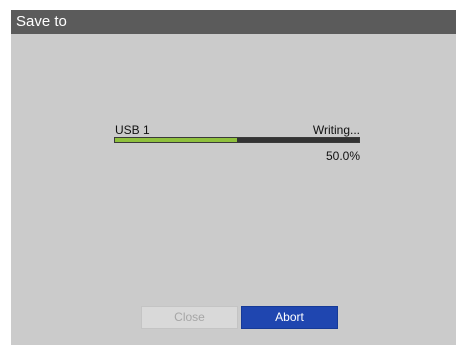 The width and height of the screenshot is (456, 345). What do you see at coordinates (342, 156) in the screenshot?
I see `progress-percent: 50.0%` at bounding box center [342, 156].